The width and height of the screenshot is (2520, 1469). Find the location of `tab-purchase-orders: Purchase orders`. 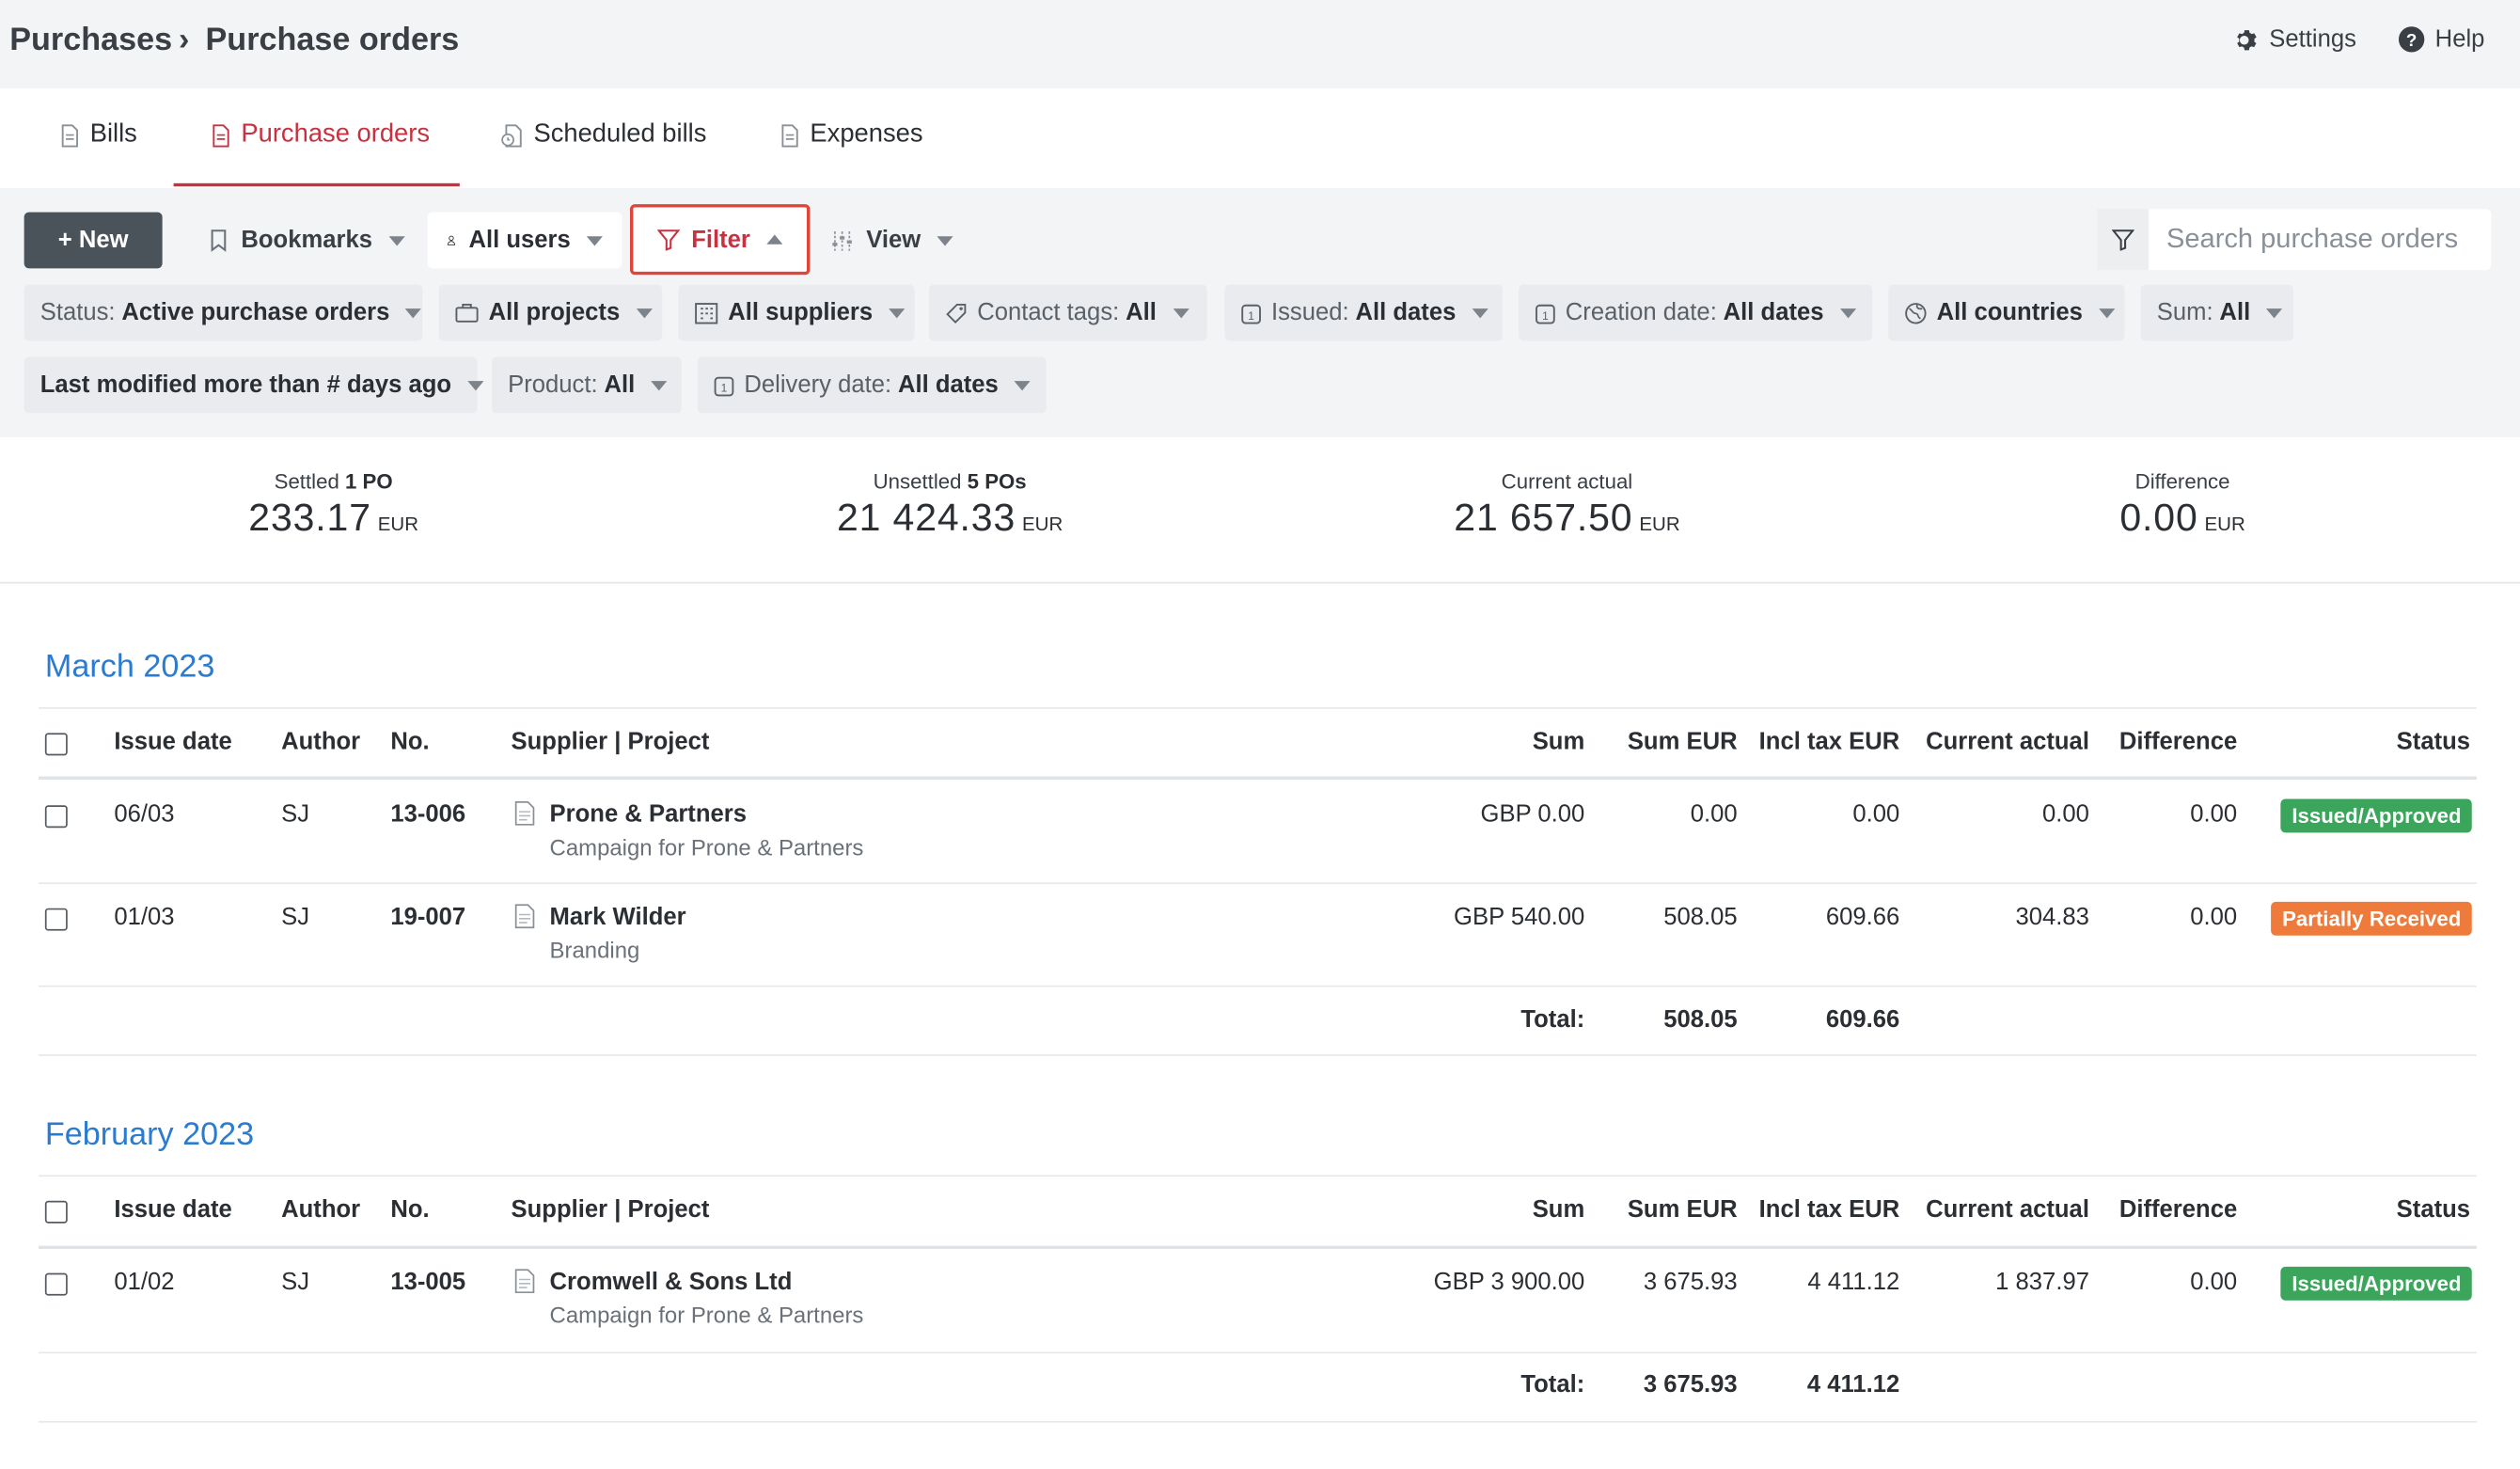

tab-purchase-orders: Purchase orders is located at coordinates (319, 135).